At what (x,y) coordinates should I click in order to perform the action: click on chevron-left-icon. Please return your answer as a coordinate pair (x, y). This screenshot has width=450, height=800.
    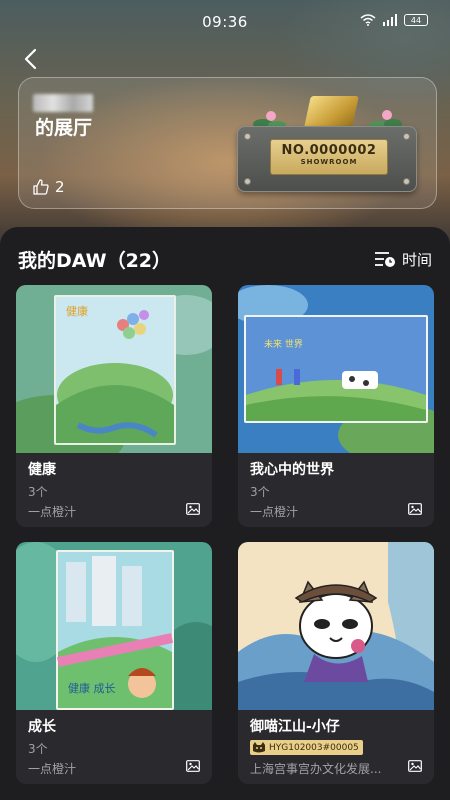
    Looking at the image, I should click on (30, 59).